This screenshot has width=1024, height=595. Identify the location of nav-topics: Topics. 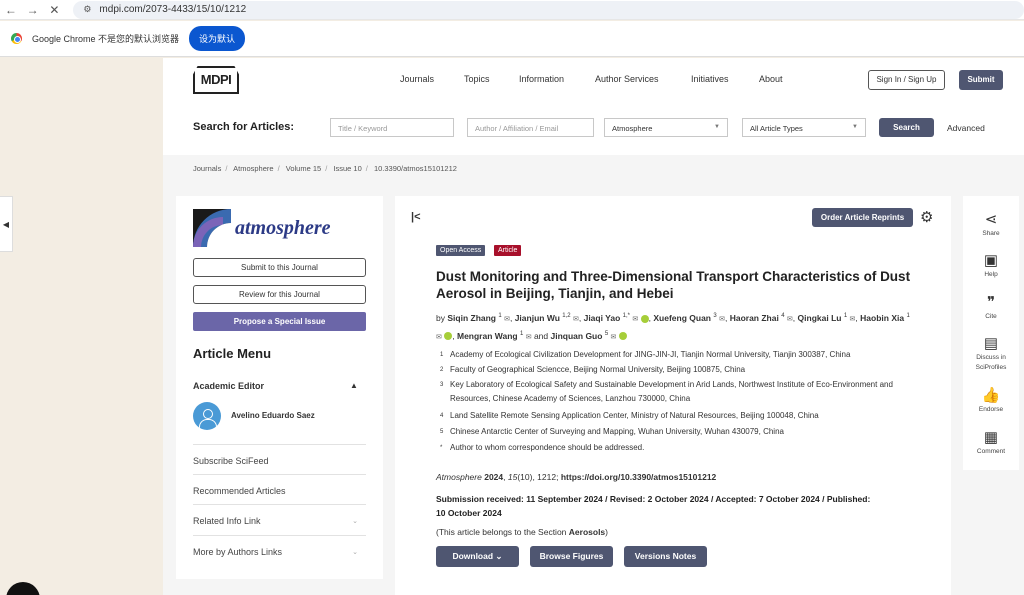
(477, 79).